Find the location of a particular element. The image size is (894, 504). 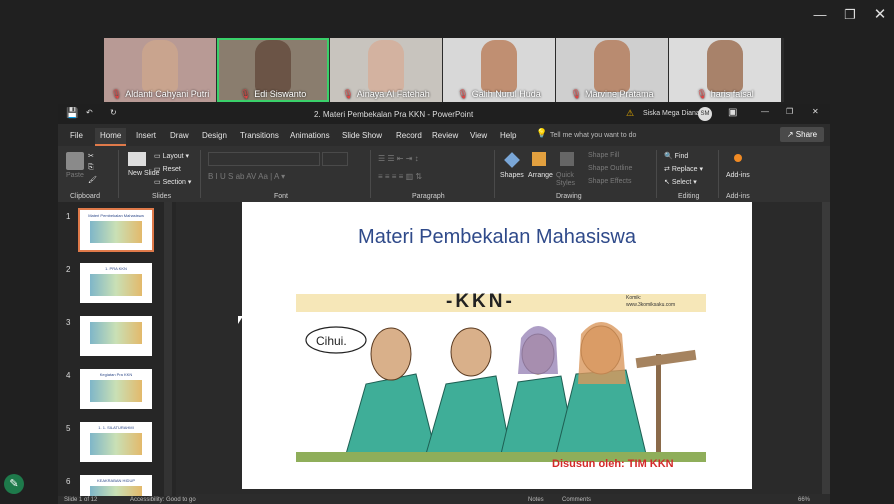

thumbnail-content is located at coordinates (116, 333).